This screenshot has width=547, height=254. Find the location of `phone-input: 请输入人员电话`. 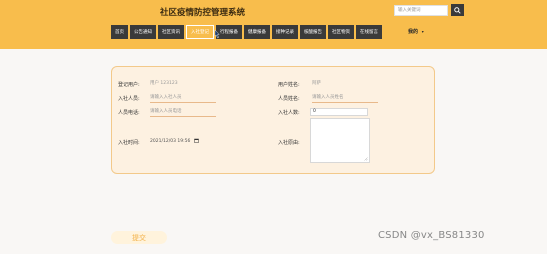

phone-input: 请输入人员电话 is located at coordinates (183, 112).